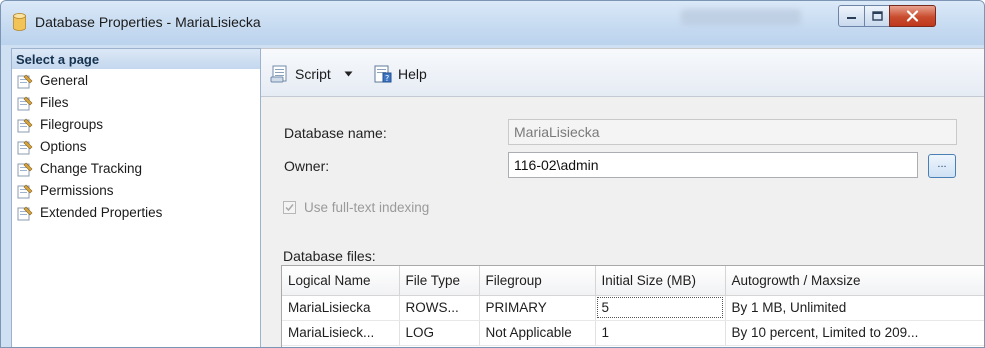  Describe the element at coordinates (54, 102) in the screenshot. I see `sidebar-item-label: Files` at that location.